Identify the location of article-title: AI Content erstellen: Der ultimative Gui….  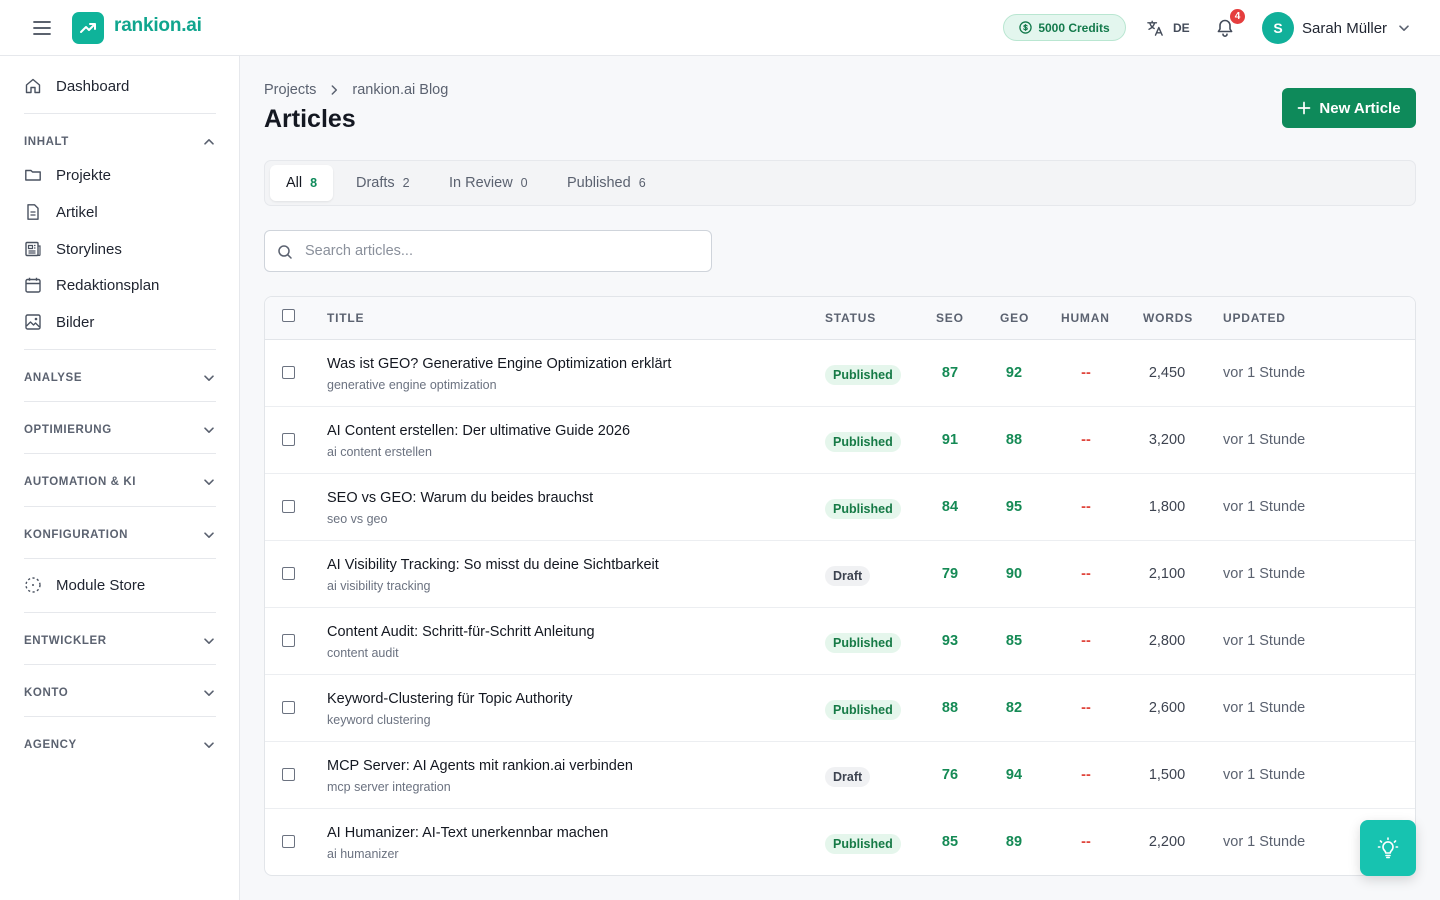
(478, 431).